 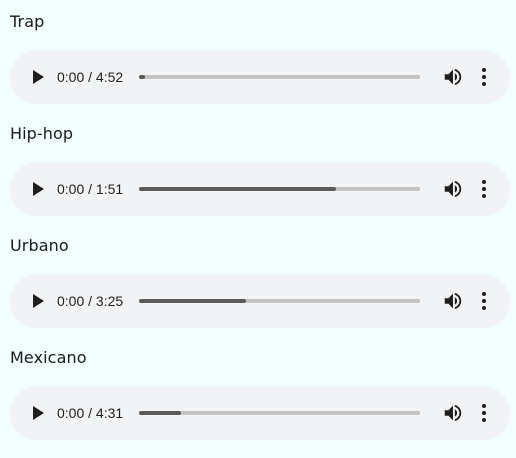 I want to click on time-display: 0:00 / 4:31, so click(x=90, y=413).